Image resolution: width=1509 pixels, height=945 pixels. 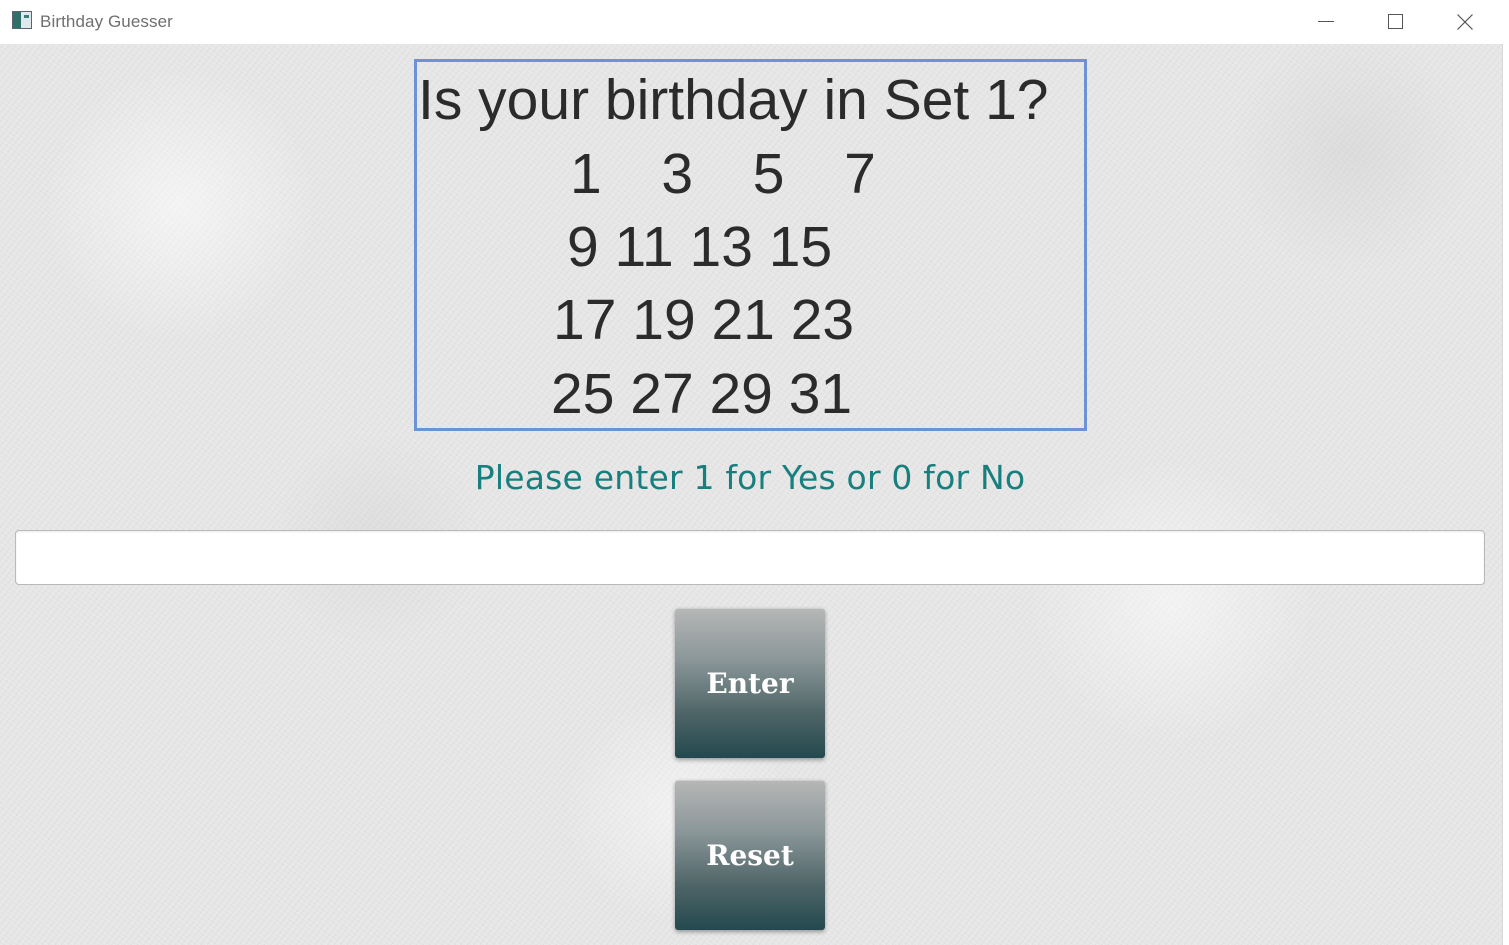 What do you see at coordinates (704, 320) in the screenshot?
I see `number-row-3: 17 19 21 23` at bounding box center [704, 320].